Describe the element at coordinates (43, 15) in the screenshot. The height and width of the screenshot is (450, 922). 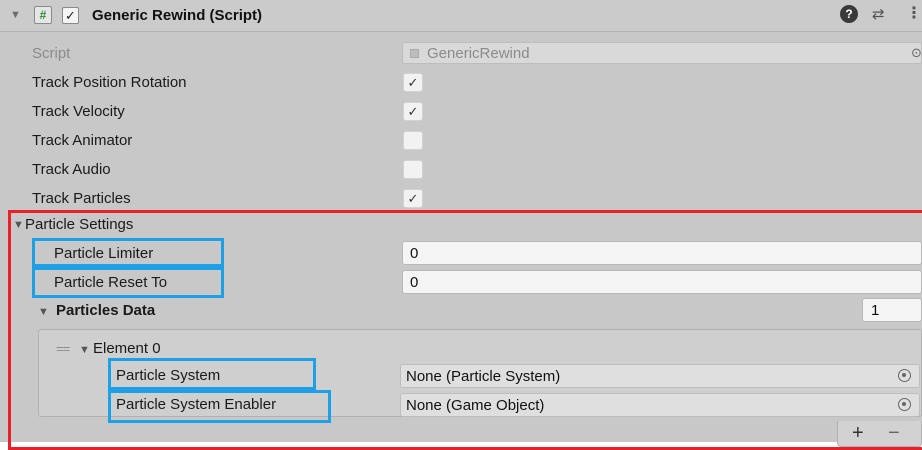
I see `script-icon: #` at that location.